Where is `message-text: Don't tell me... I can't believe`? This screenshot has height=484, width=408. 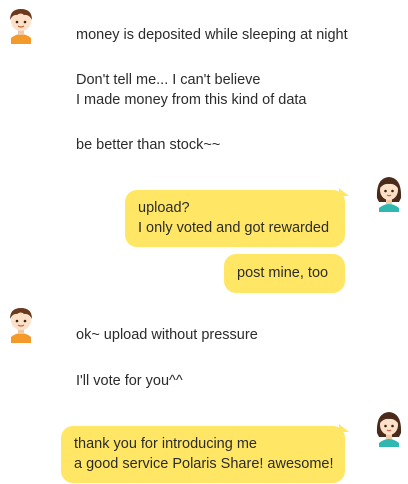
message-text: Don't tell me... I can't believe is located at coordinates (168, 80).